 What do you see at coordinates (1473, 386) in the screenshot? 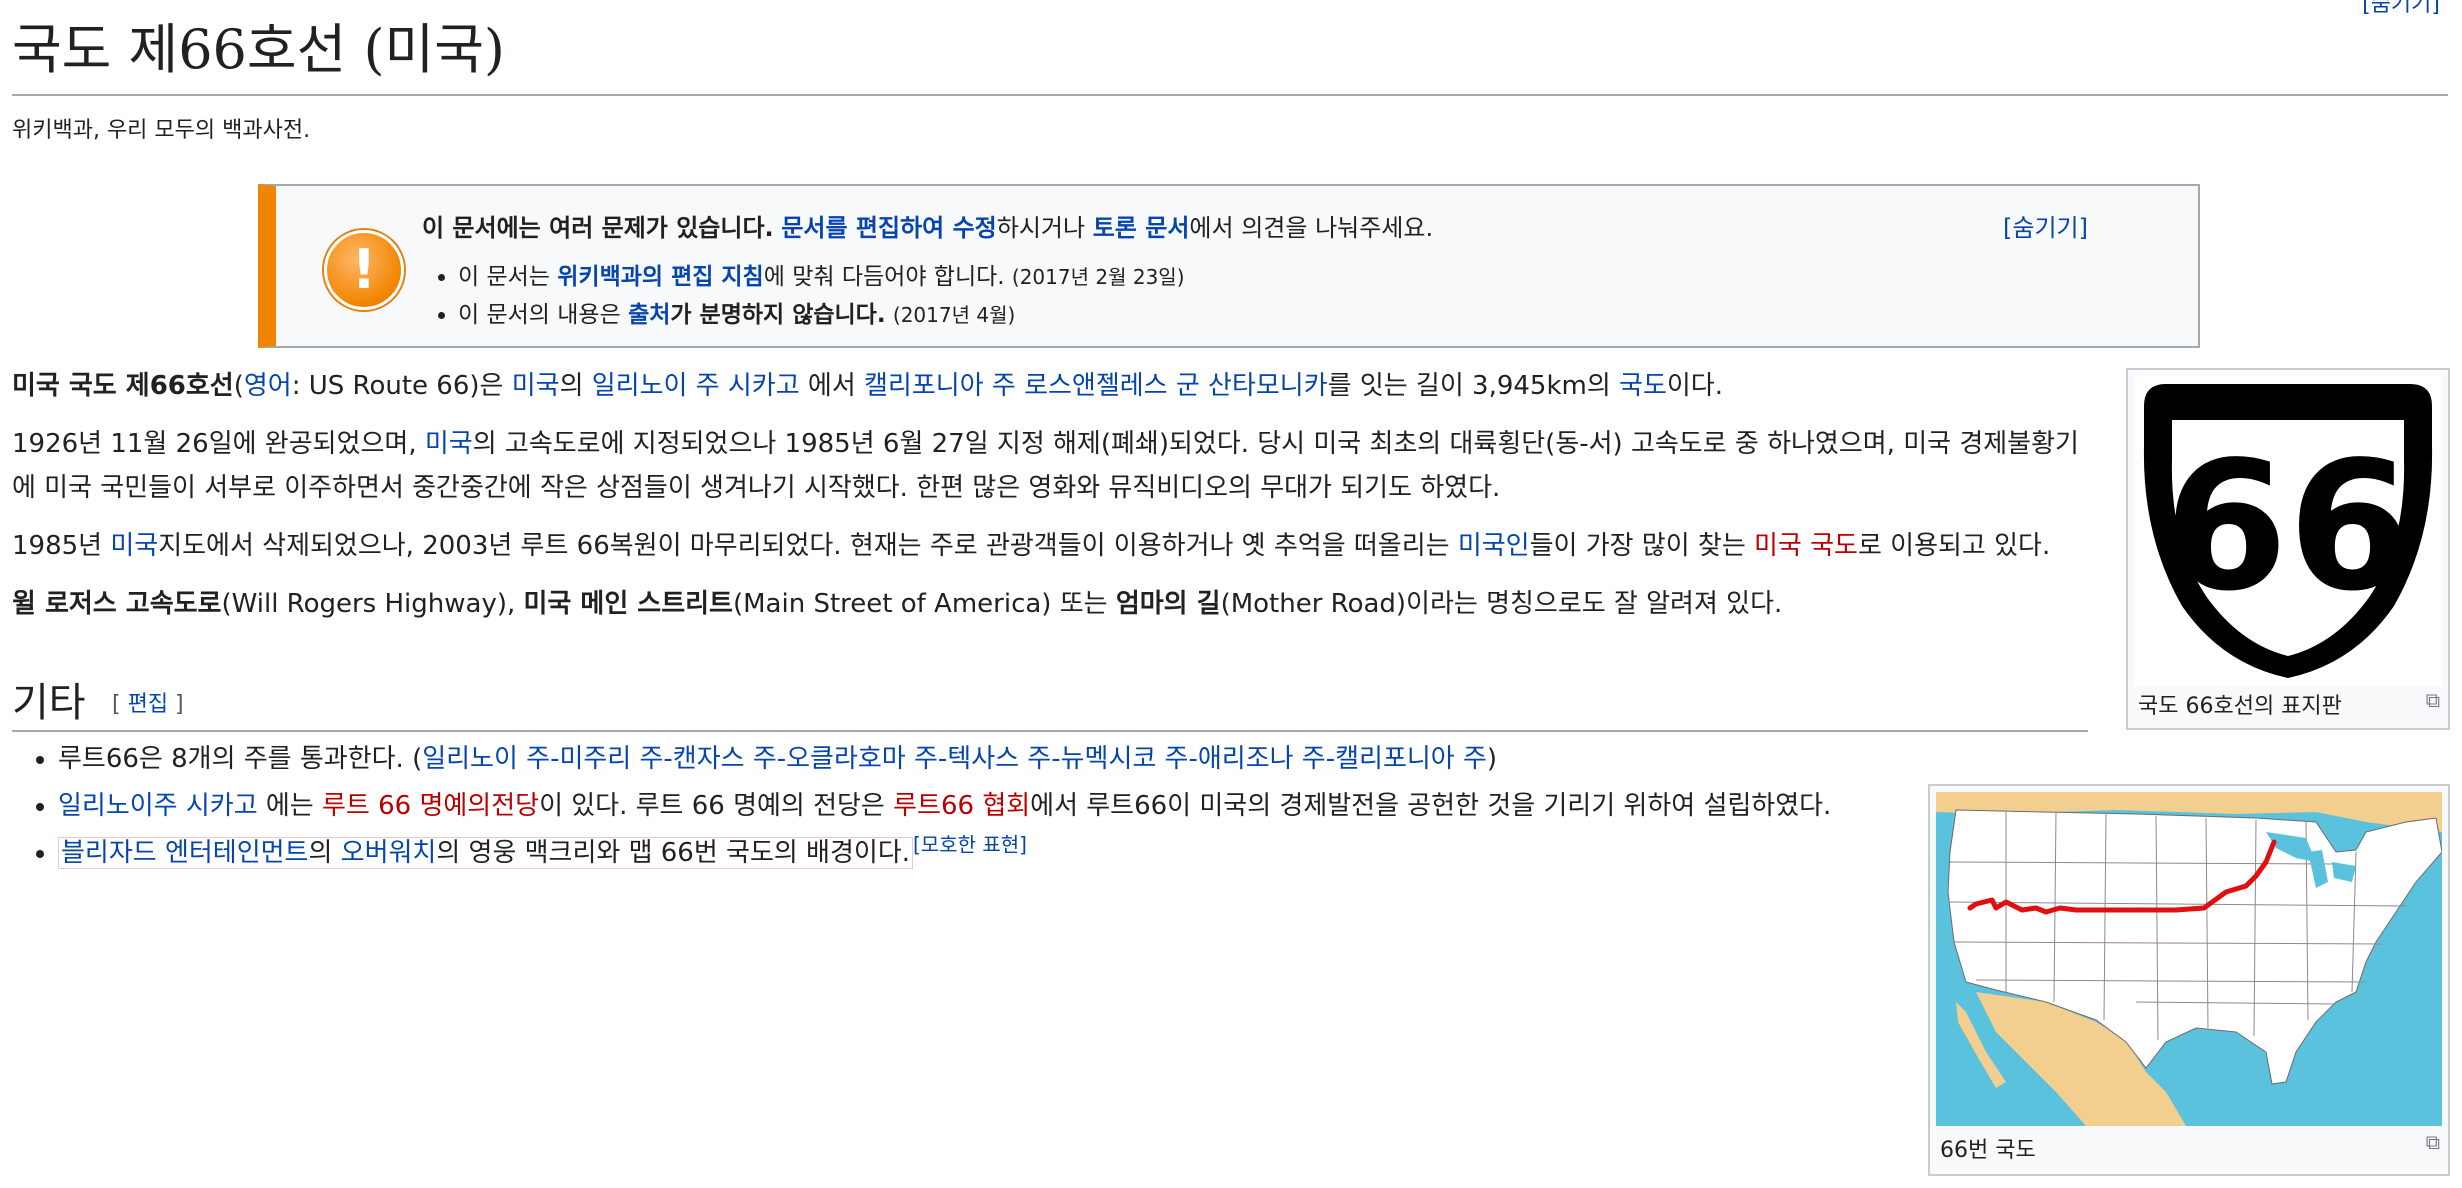
I see `text: 를 잇는 길이 3,945km의` at bounding box center [1473, 386].